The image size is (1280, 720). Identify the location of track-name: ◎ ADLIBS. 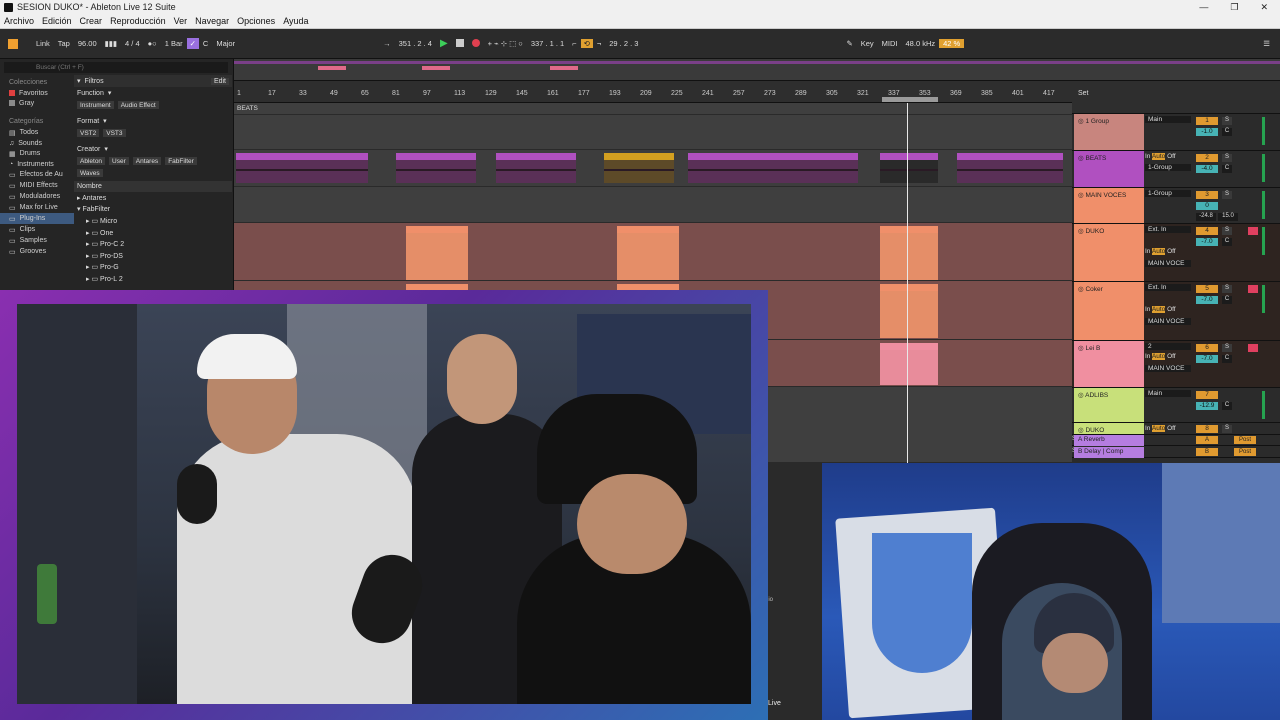
(1109, 405).